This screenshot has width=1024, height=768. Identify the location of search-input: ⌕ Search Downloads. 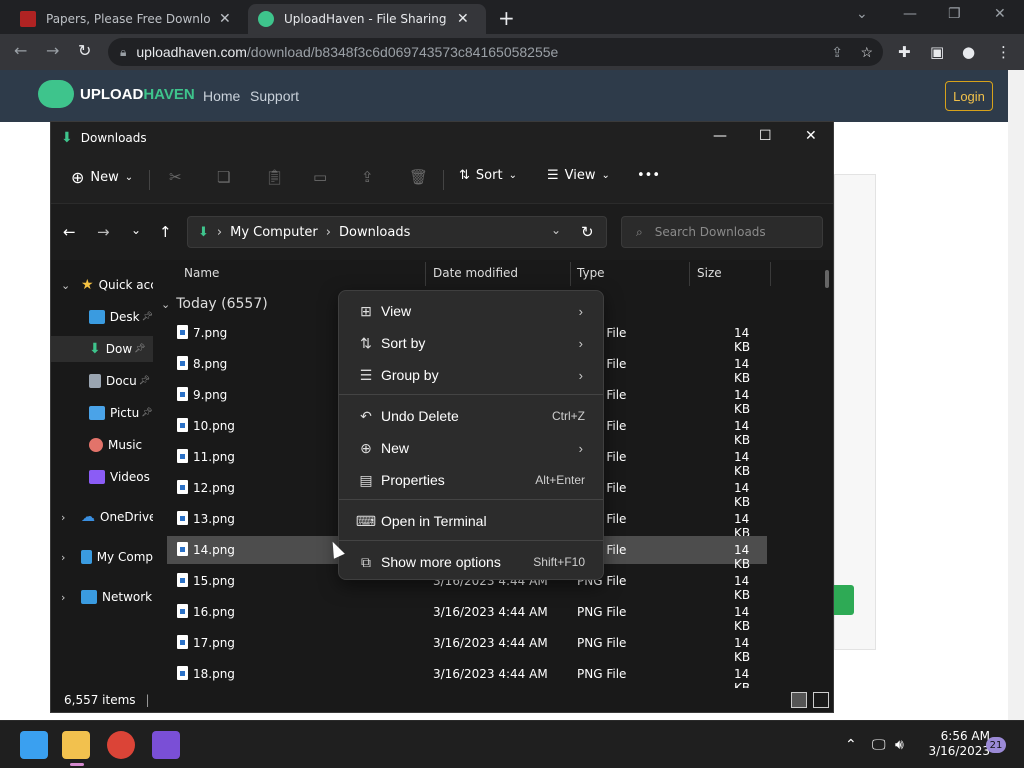
(722, 232).